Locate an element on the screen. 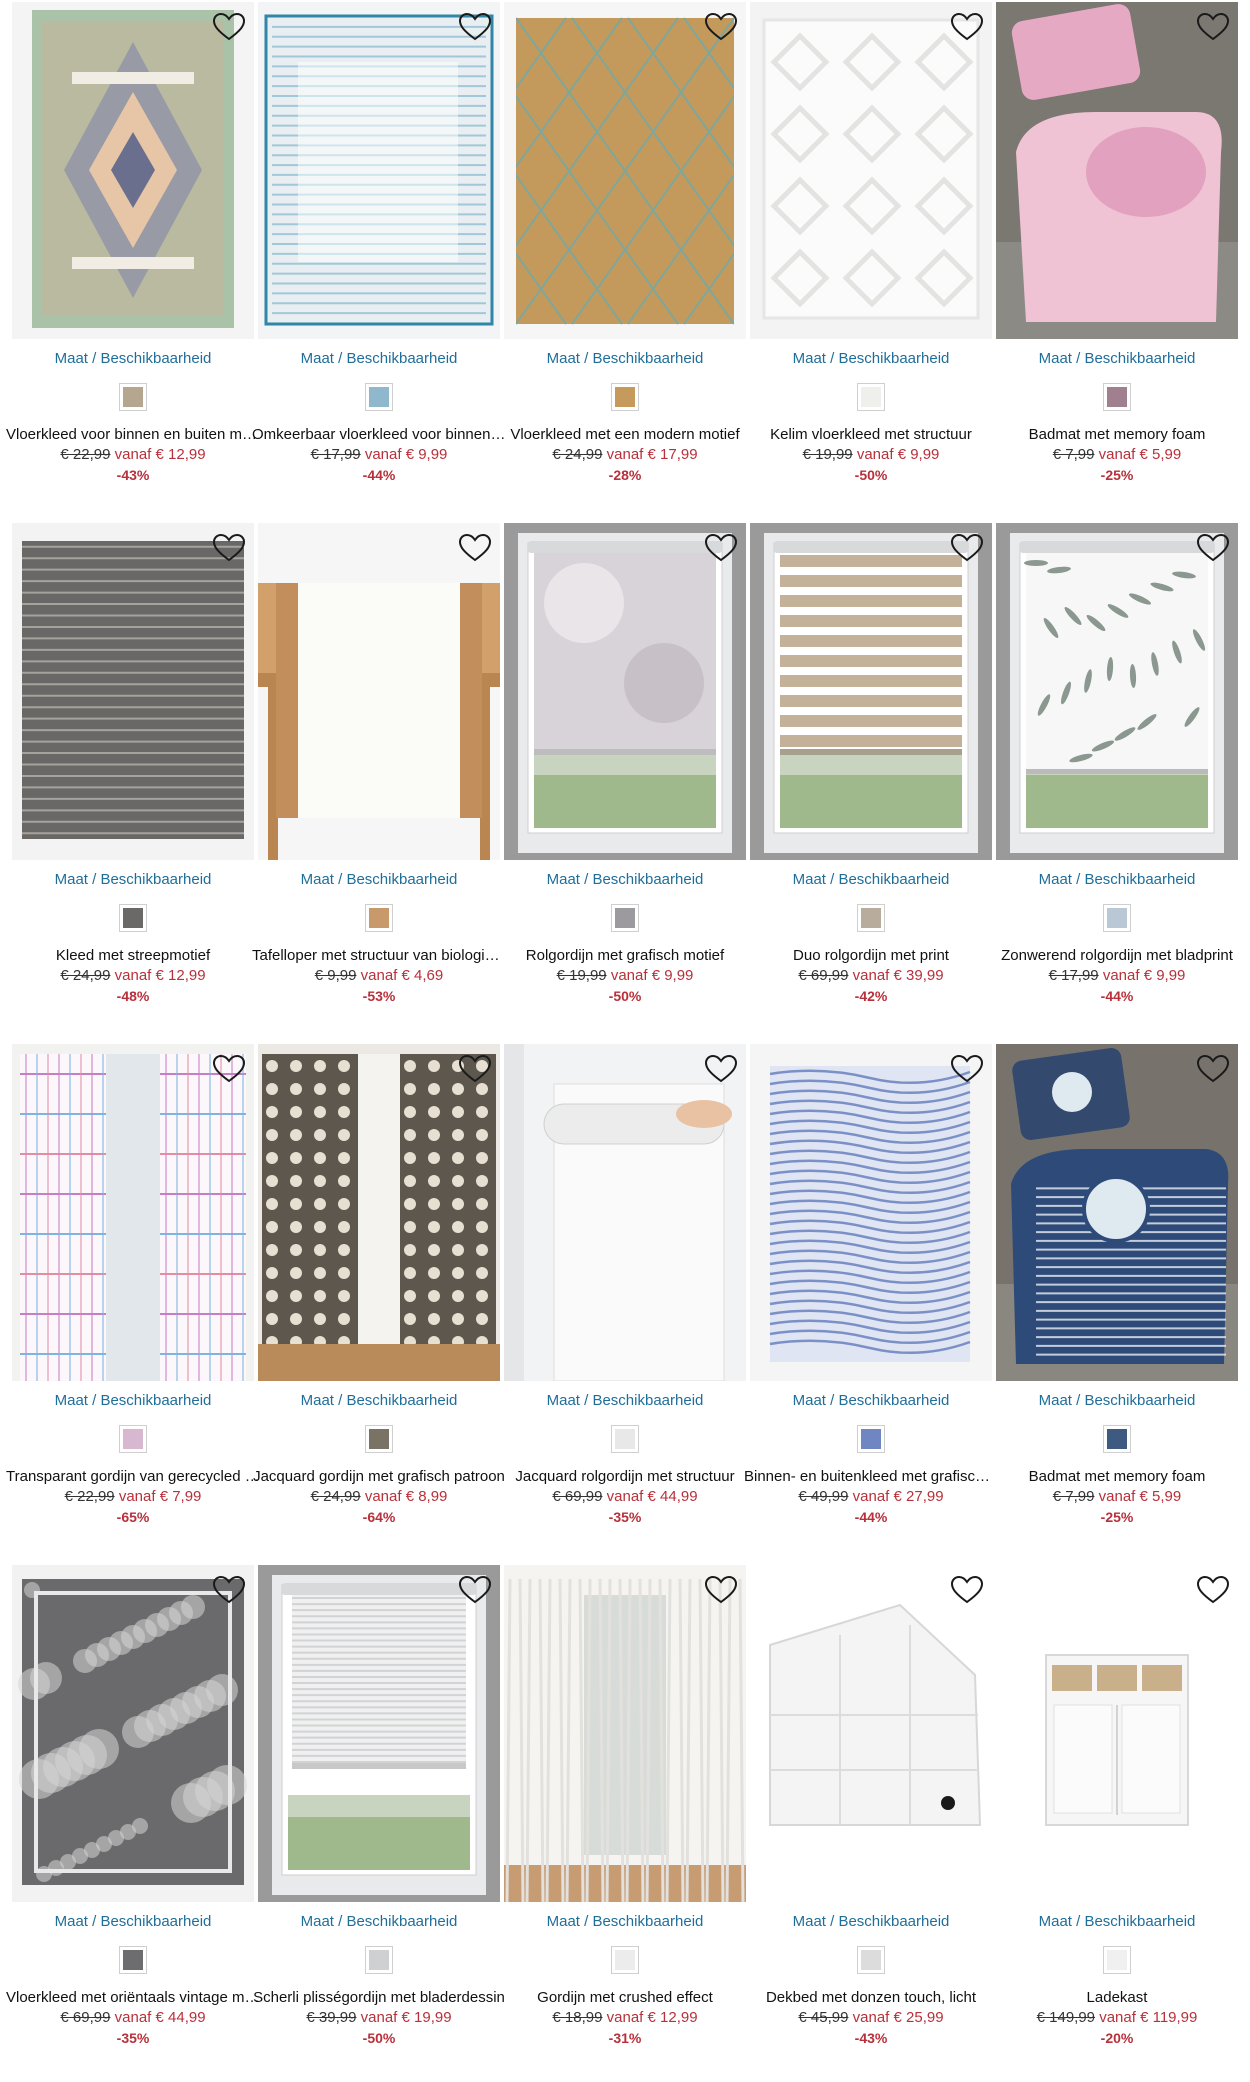 This screenshot has height=2082, width=1250. product-title: Dekbed met donzen touch, licht is located at coordinates (871, 1997).